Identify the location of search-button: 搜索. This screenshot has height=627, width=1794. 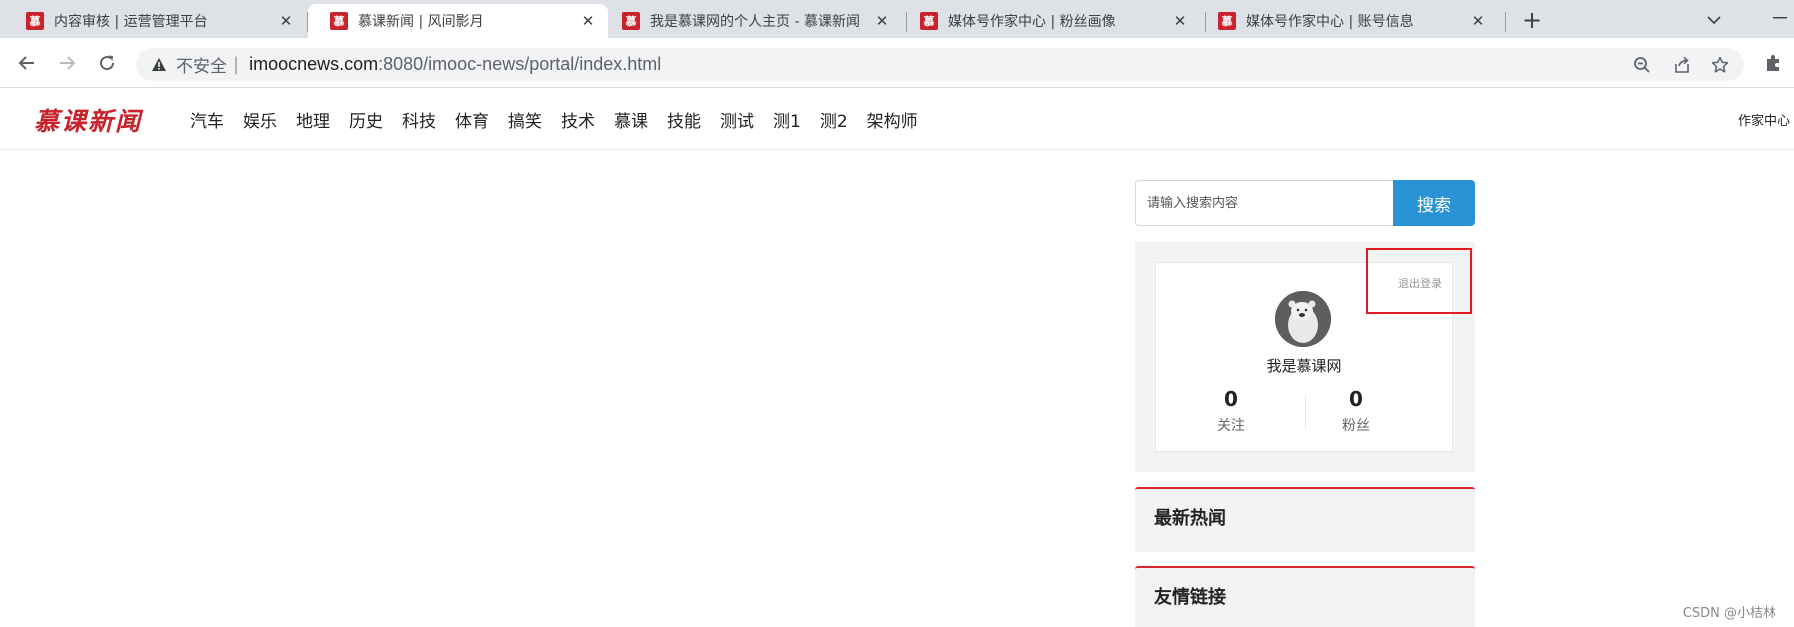
(1434, 203).